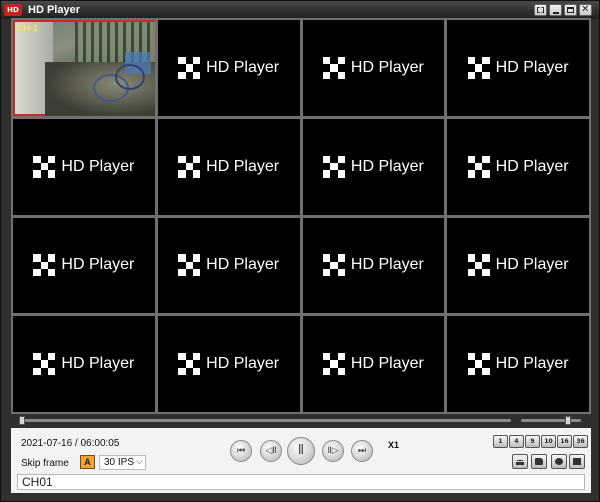 Image resolution: width=600 pixels, height=502 pixels. I want to click on window-title: HD Player, so click(54, 10).